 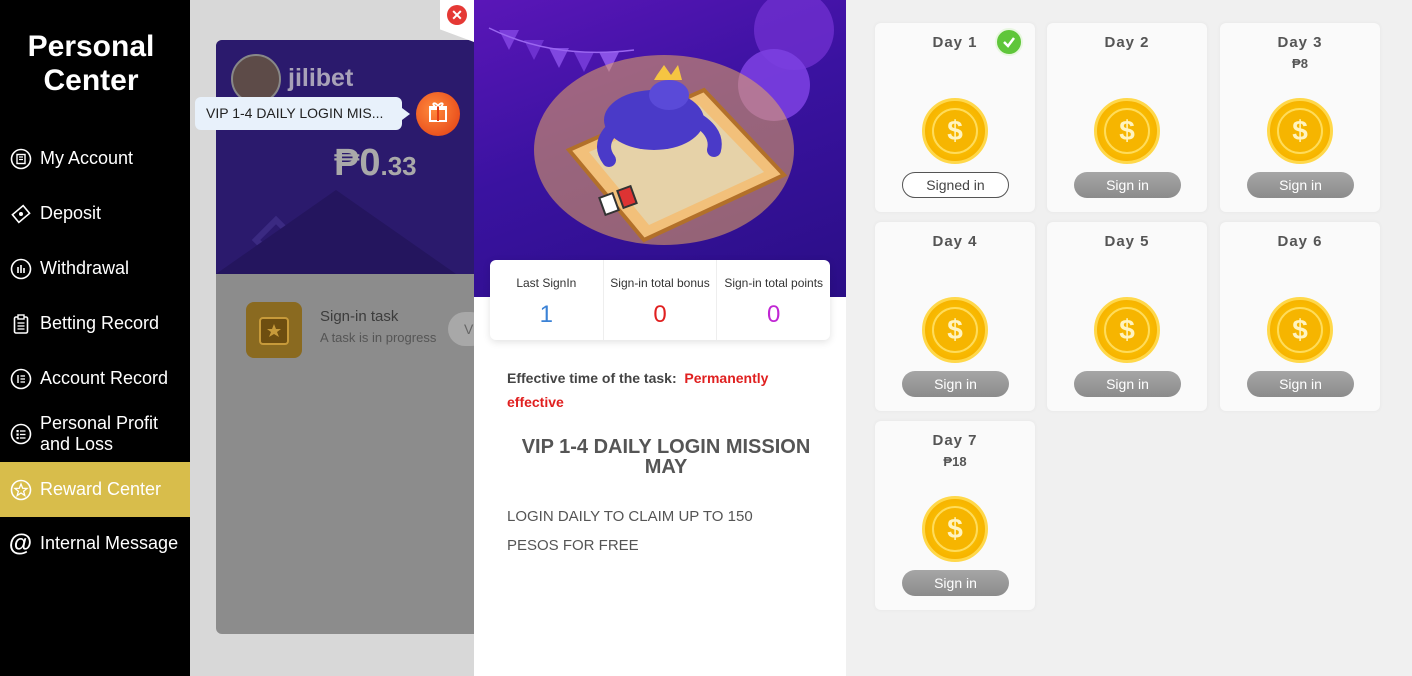 I want to click on day-reward: ₱18, so click(x=955, y=461).